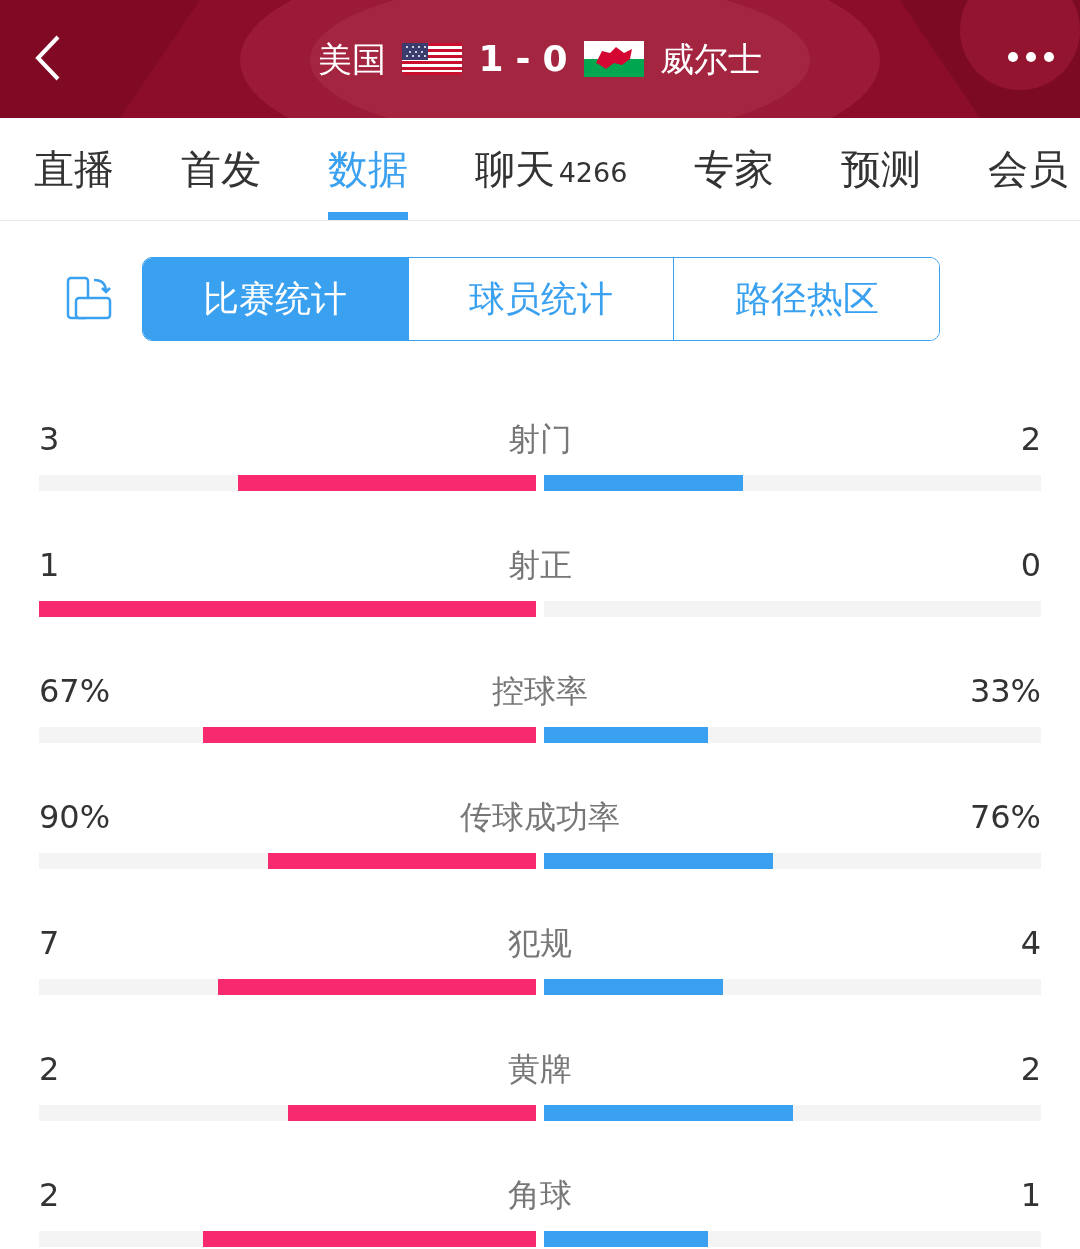 The height and width of the screenshot is (1249, 1080). I want to click on tab: 直播, so click(74, 169).